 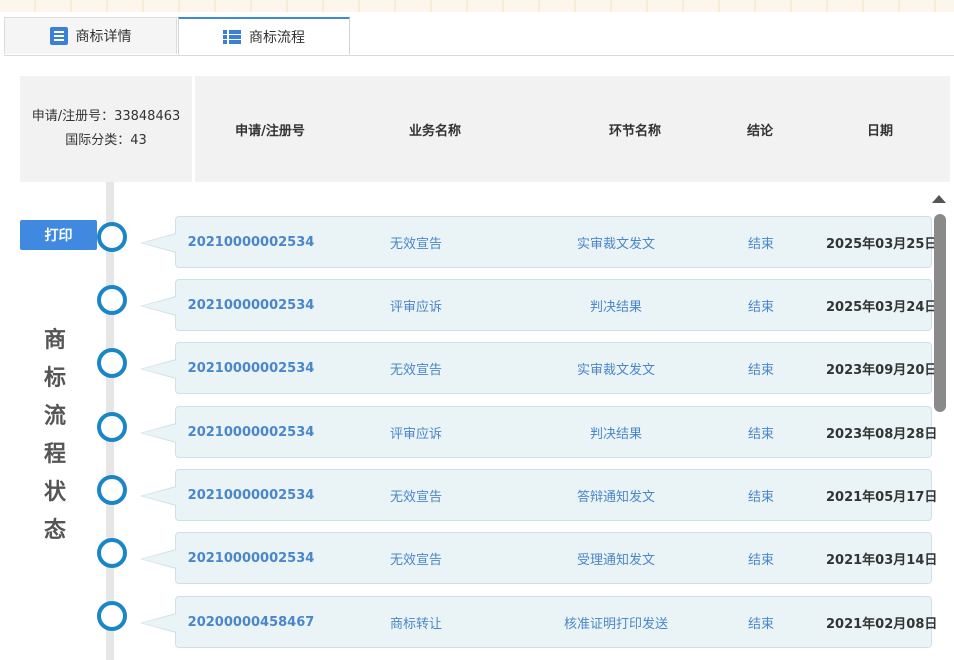 I want to click on intl-class: 国际分类：43, so click(x=106, y=140).